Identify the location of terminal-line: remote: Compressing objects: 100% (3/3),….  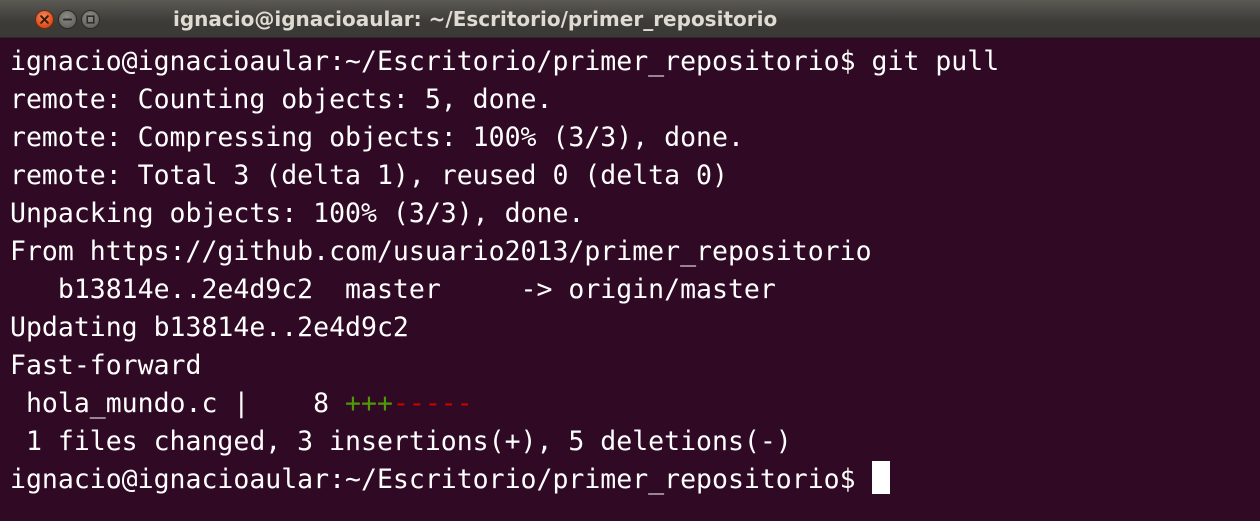
(377, 137).